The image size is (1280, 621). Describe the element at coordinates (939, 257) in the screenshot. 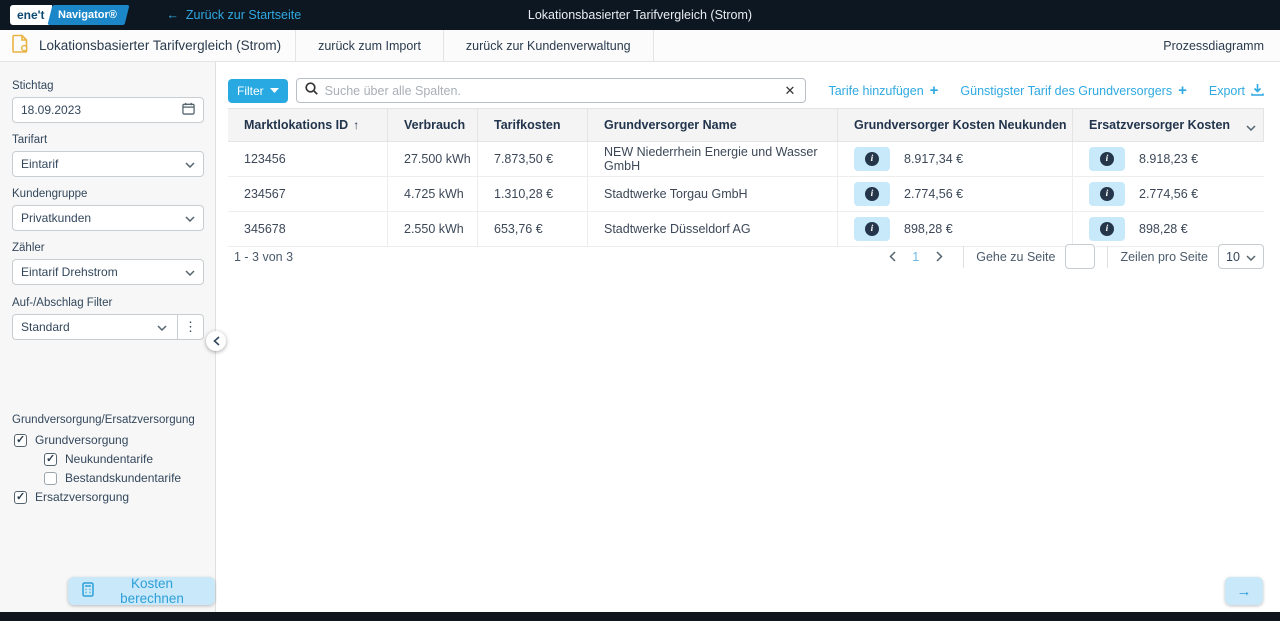

I see `next-page-icon` at that location.